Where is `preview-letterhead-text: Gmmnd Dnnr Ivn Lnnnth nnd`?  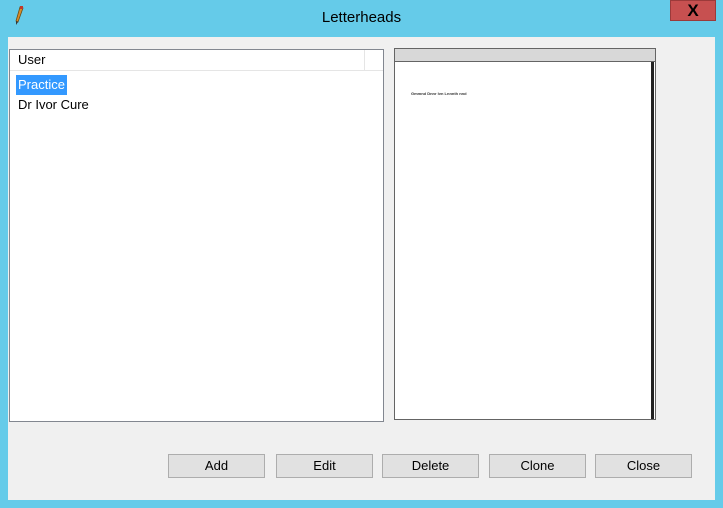
preview-letterhead-text: Gmmnd Dnnr Ivn Lnnnth nnd is located at coordinates (439, 93).